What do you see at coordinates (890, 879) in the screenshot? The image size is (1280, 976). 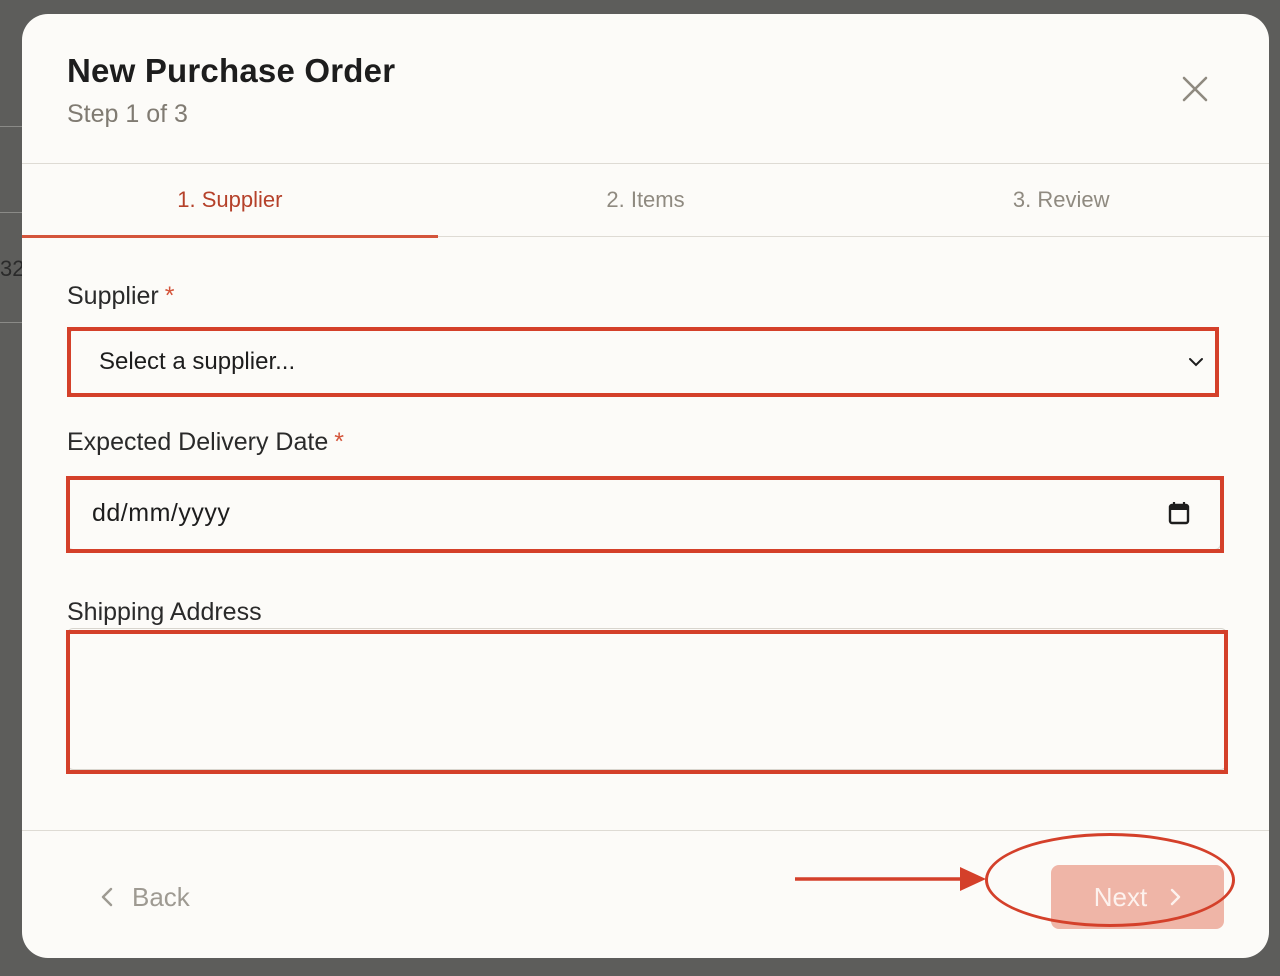 I see `annotation-arrow-icon` at bounding box center [890, 879].